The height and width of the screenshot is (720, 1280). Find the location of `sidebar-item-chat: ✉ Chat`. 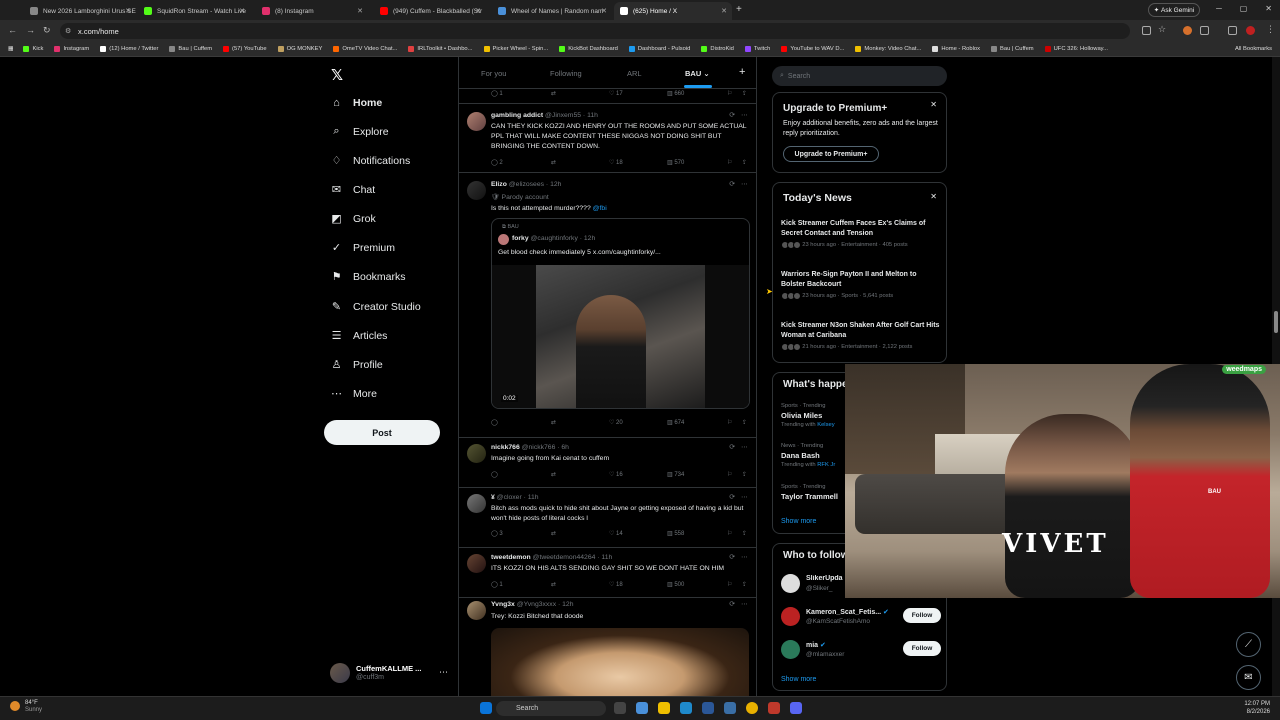

sidebar-item-chat: ✉ Chat is located at coordinates (352, 190).